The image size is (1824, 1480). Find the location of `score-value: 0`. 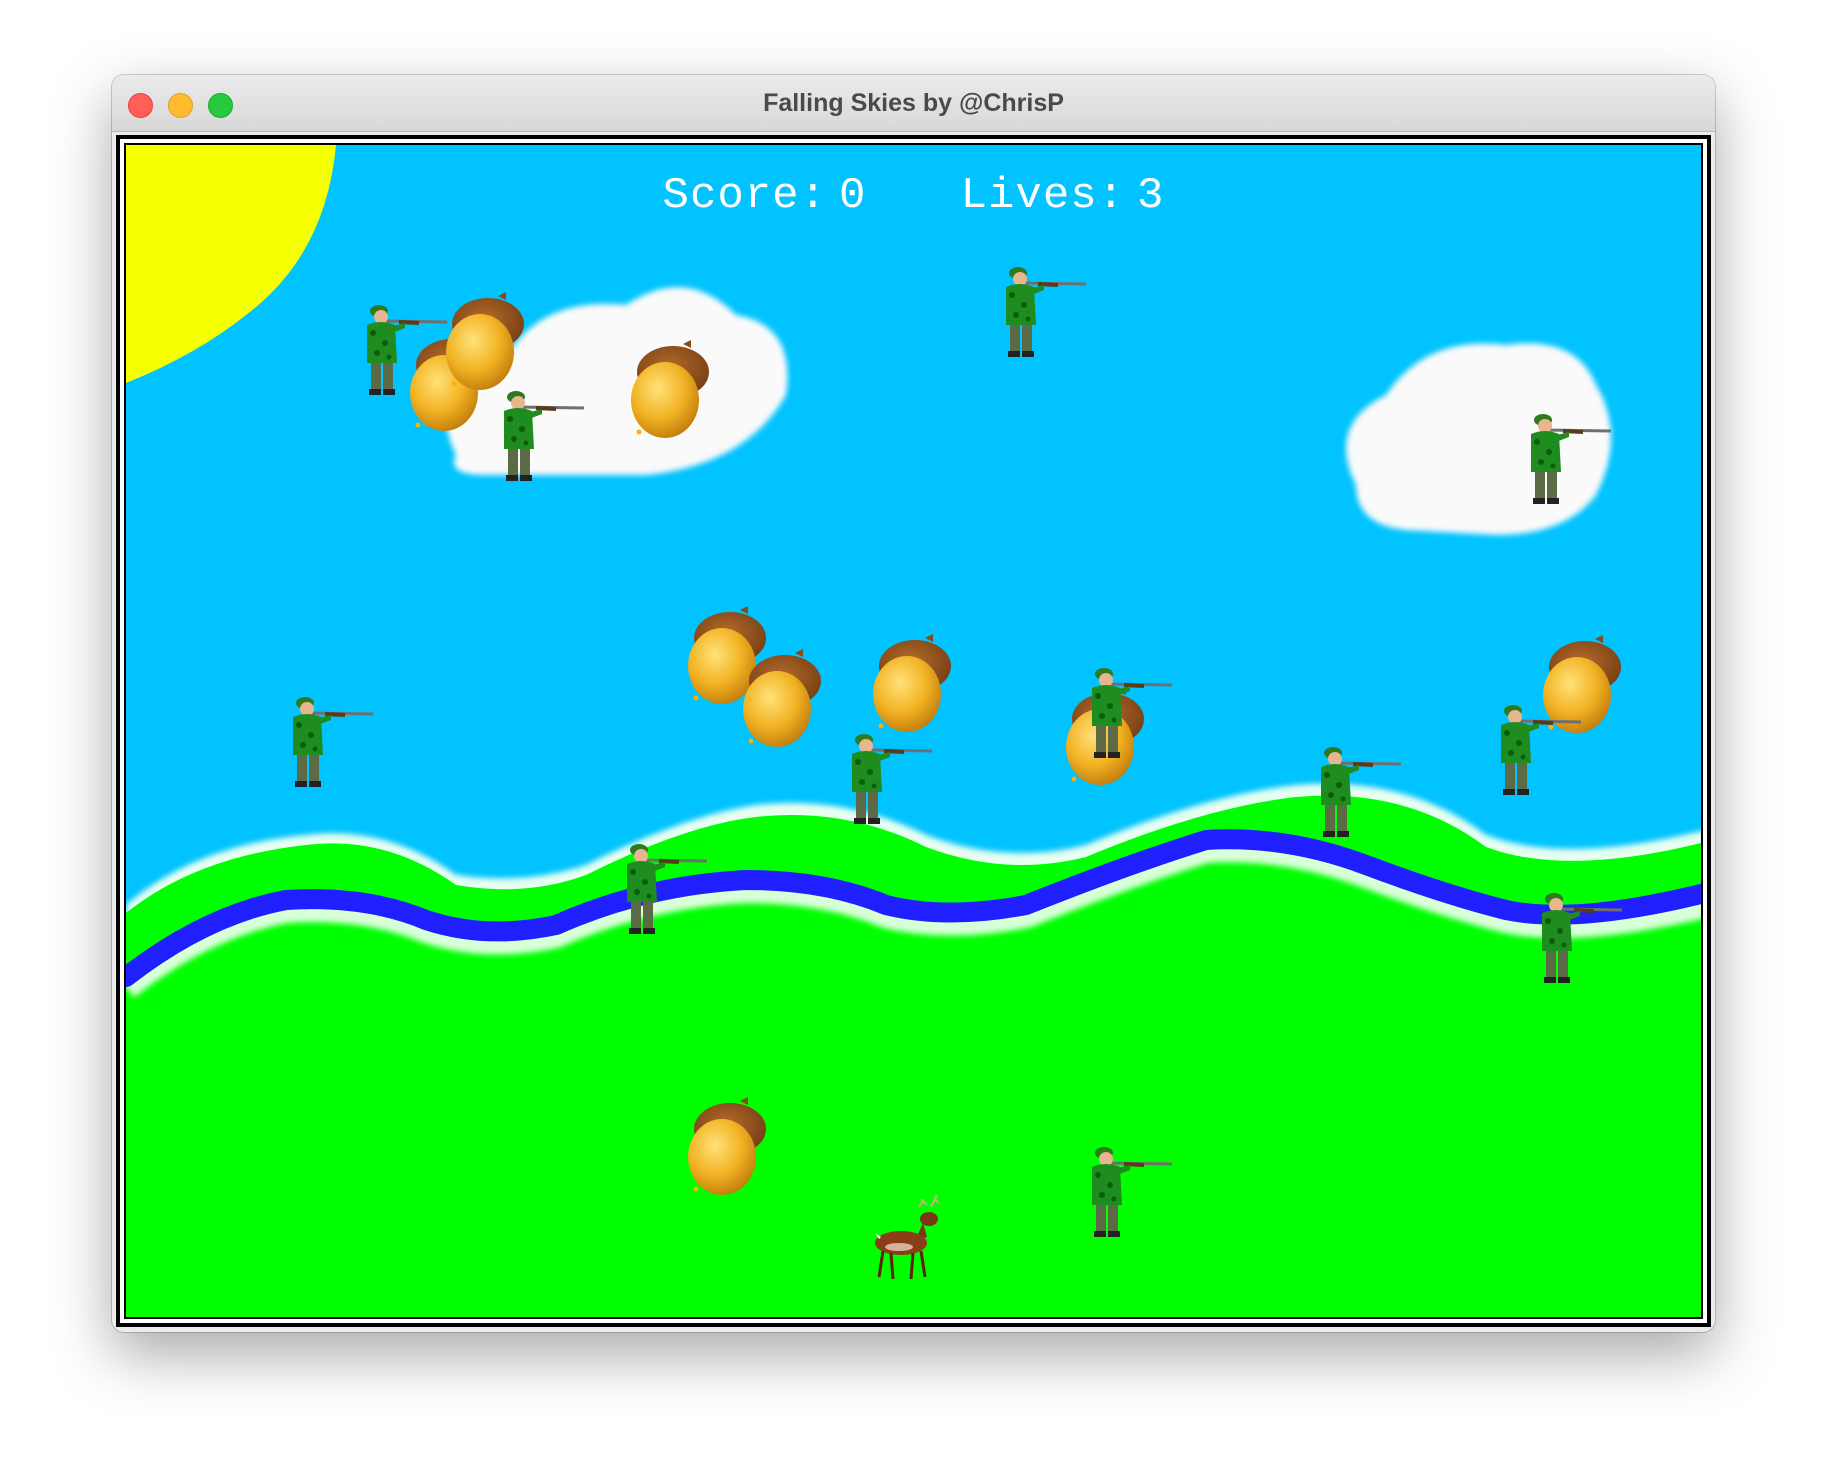

score-value: 0 is located at coordinates (852, 196).